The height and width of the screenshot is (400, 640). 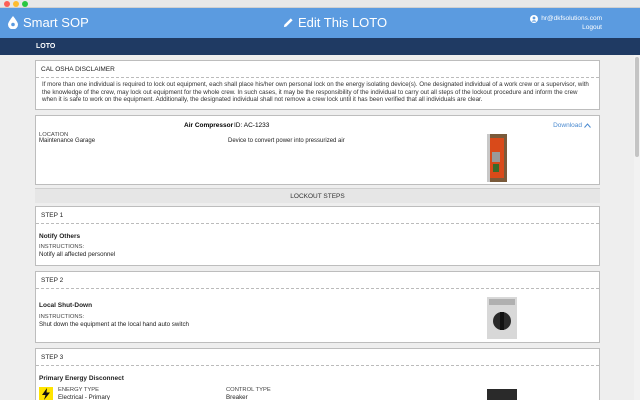 What do you see at coordinates (237, 397) in the screenshot?
I see `control-type-value: Breaker` at bounding box center [237, 397].